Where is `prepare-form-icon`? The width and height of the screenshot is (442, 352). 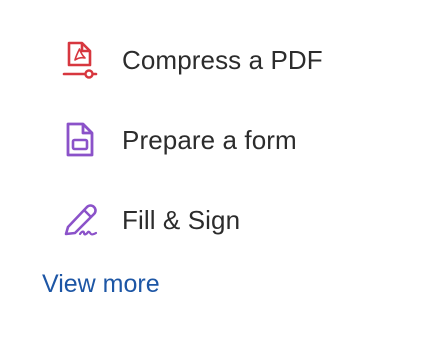 prepare-form-icon is located at coordinates (80, 140).